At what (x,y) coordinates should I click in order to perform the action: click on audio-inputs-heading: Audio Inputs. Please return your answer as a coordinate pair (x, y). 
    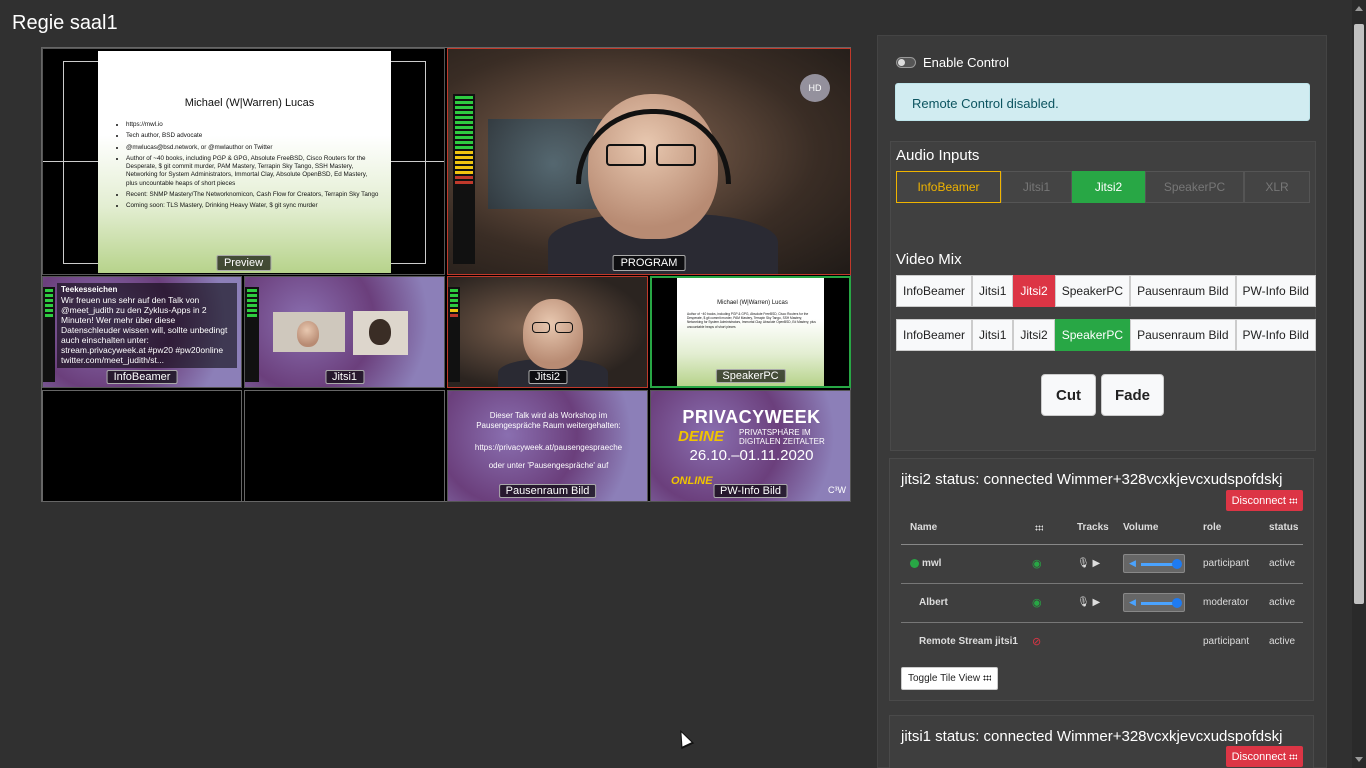
    Looking at the image, I should click on (938, 155).